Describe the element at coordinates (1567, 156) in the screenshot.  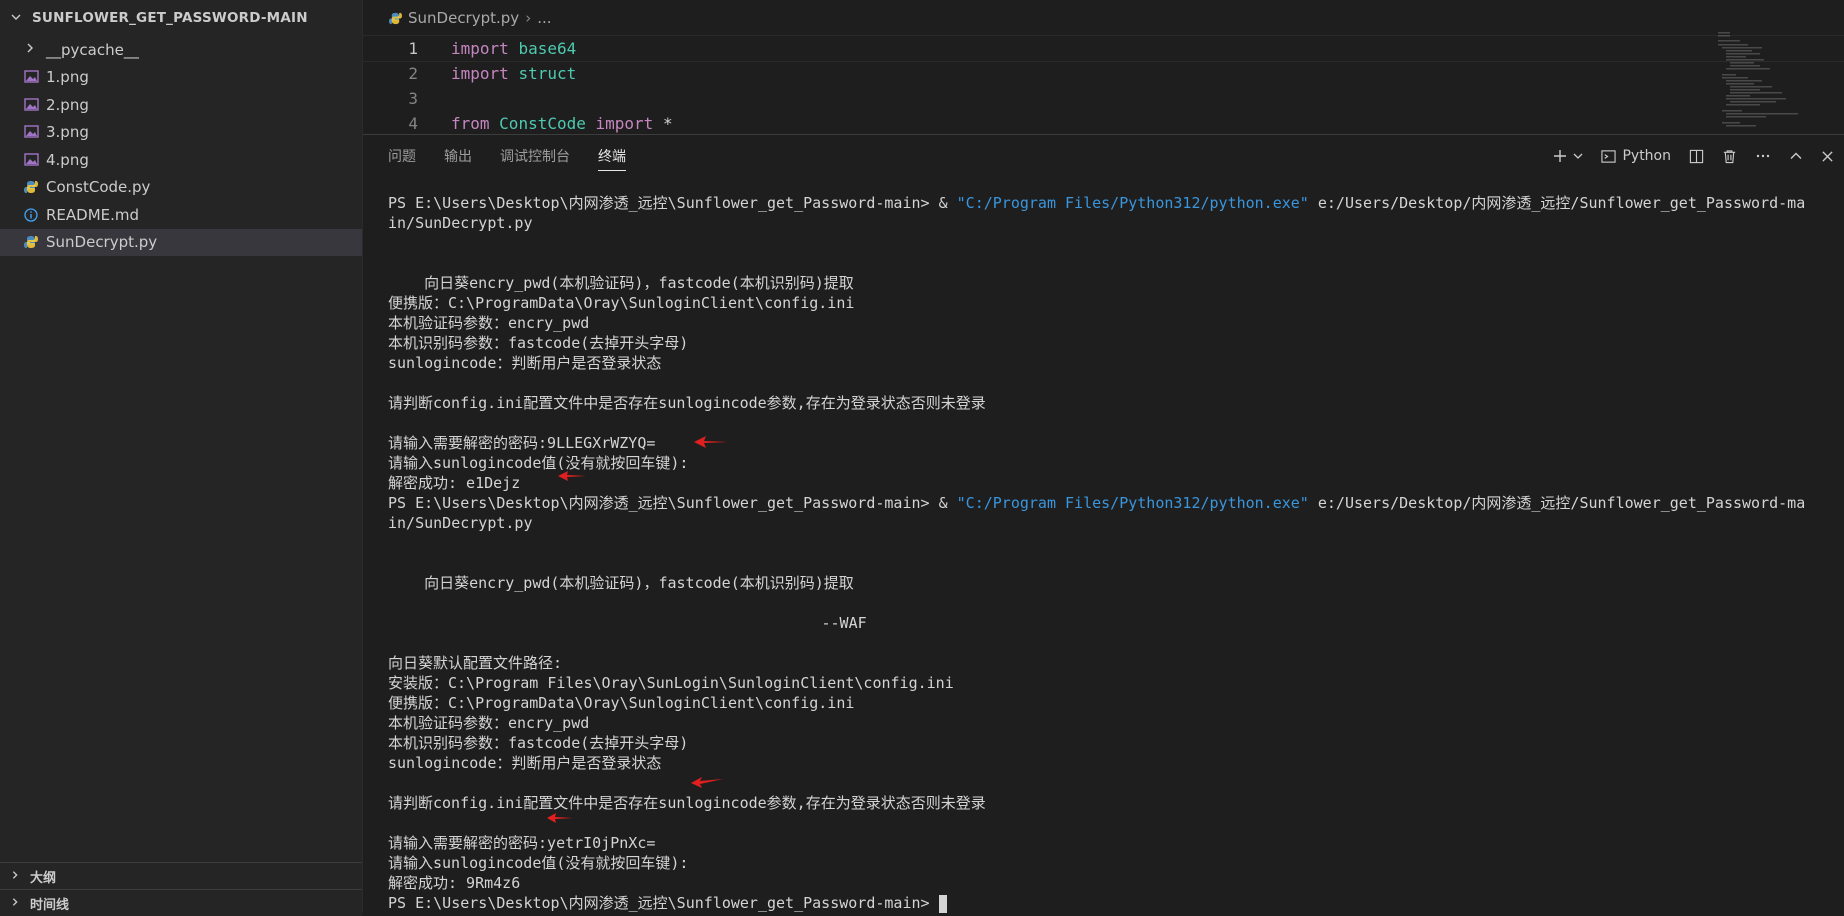
I see `new-terminal-button` at that location.